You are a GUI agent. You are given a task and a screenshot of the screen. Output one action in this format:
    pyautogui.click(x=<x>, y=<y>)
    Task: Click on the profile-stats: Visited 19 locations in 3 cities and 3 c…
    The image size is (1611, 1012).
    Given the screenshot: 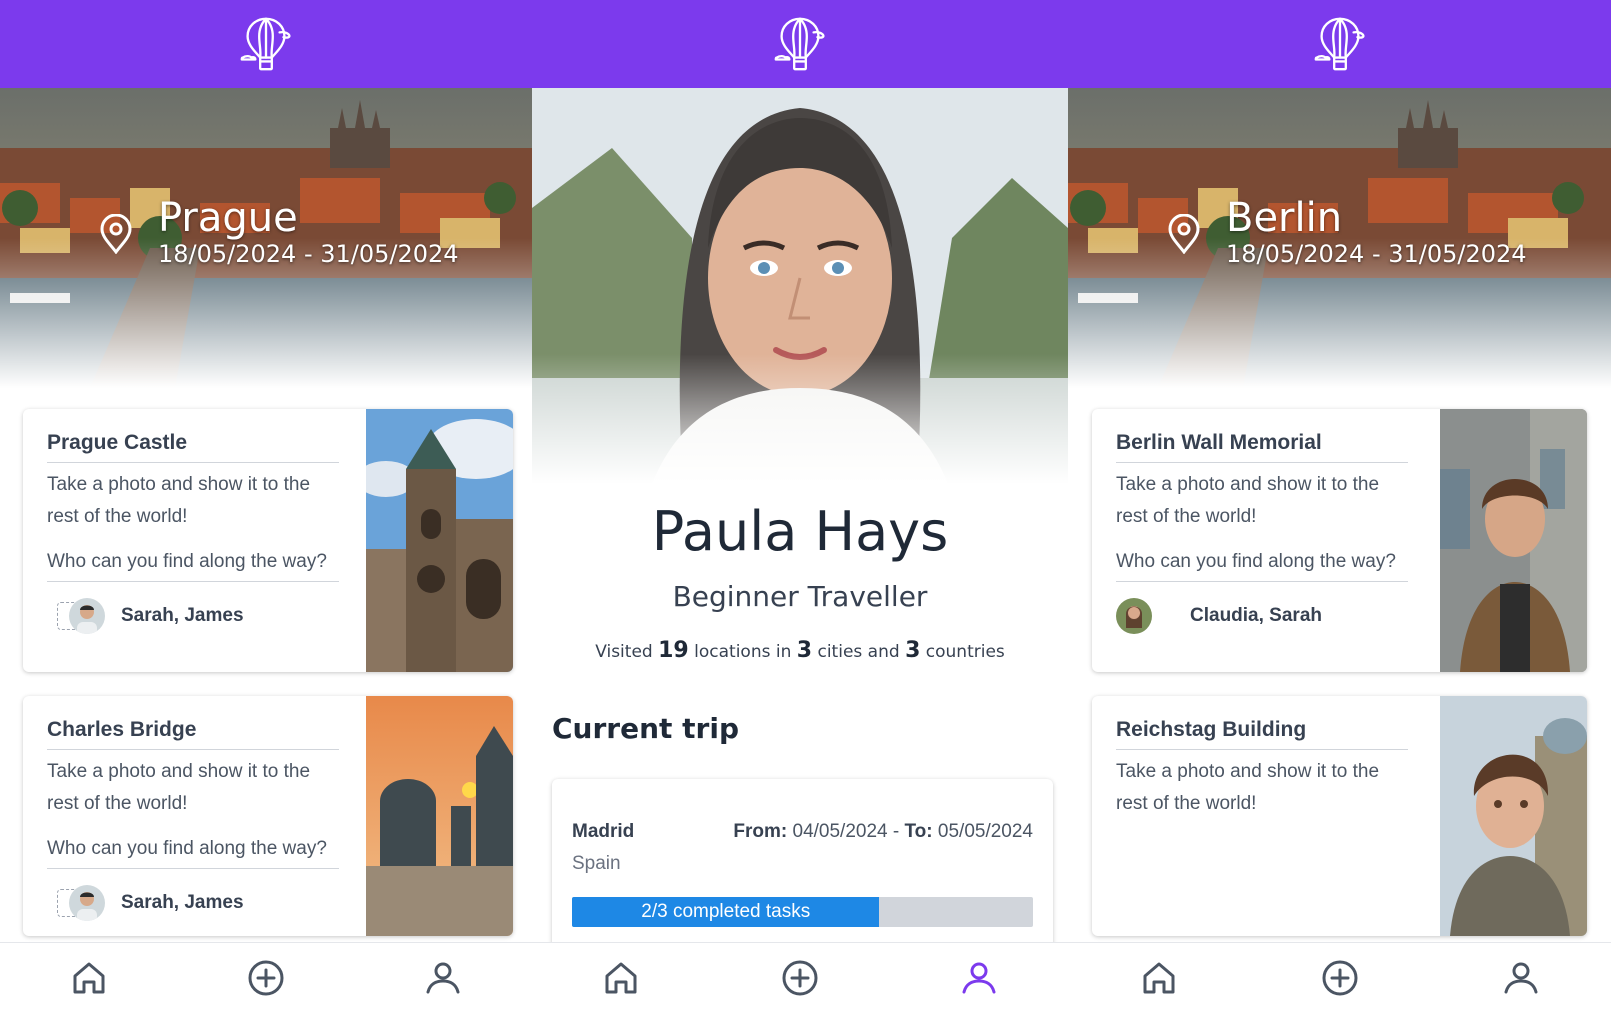 What is the action you would take?
    pyautogui.click(x=800, y=650)
    